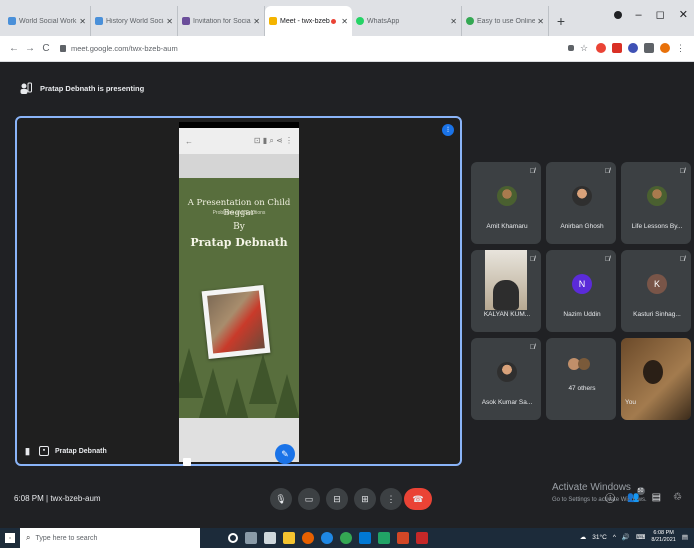  Describe the element at coordinates (418, 499) in the screenshot. I see `leave-call-button: ☎` at that location.